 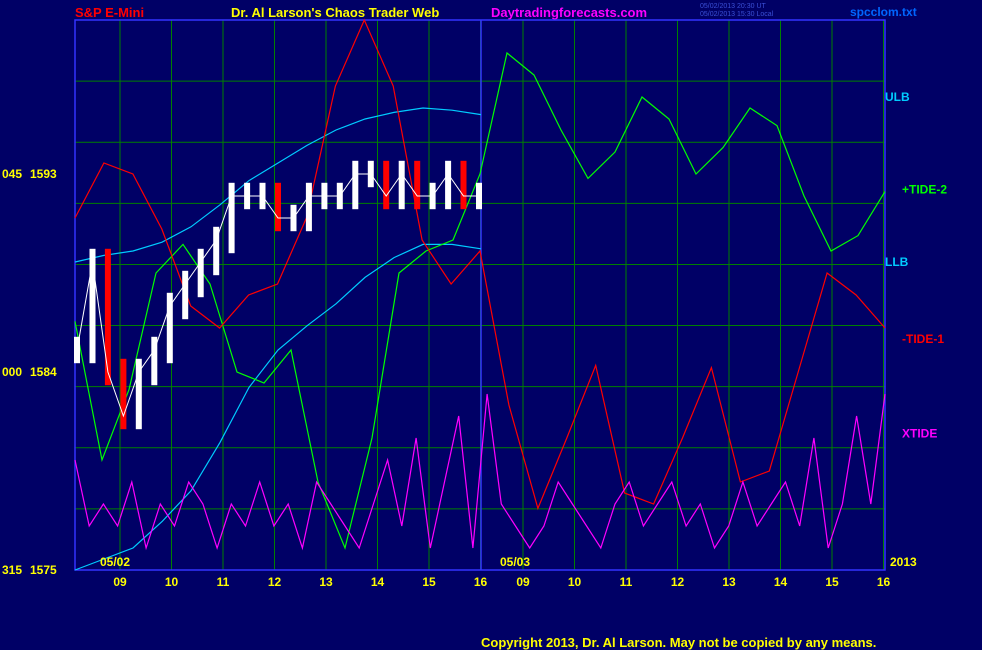 What do you see at coordinates (515, 562) in the screenshot?
I see `date-marker: 05/03` at bounding box center [515, 562].